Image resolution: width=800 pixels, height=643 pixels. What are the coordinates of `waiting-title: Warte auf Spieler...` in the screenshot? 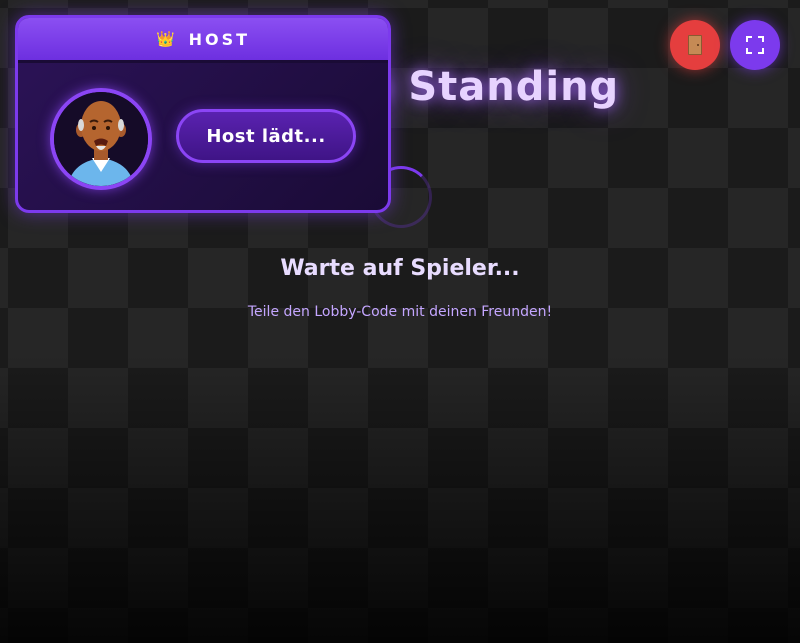 It's located at (400, 268).